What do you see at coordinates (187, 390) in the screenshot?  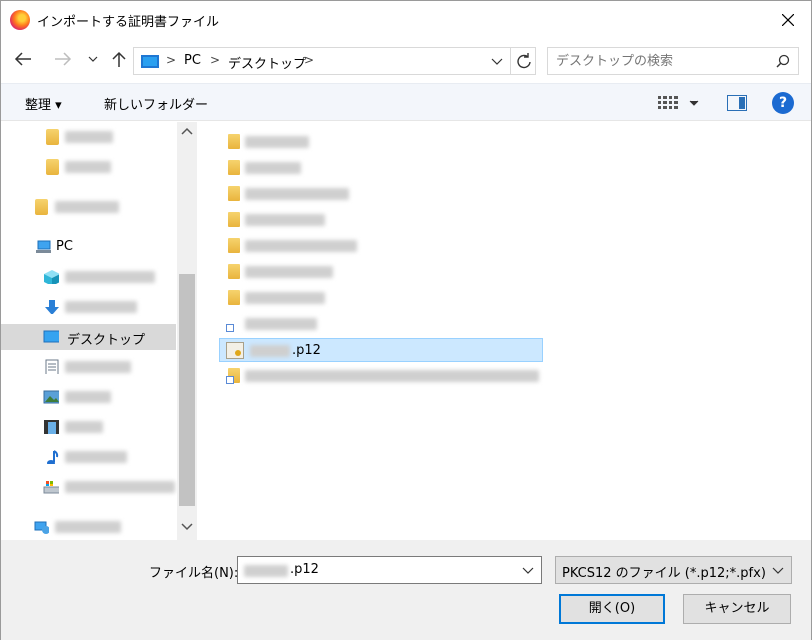 I see `scrollbar-thumb` at bounding box center [187, 390].